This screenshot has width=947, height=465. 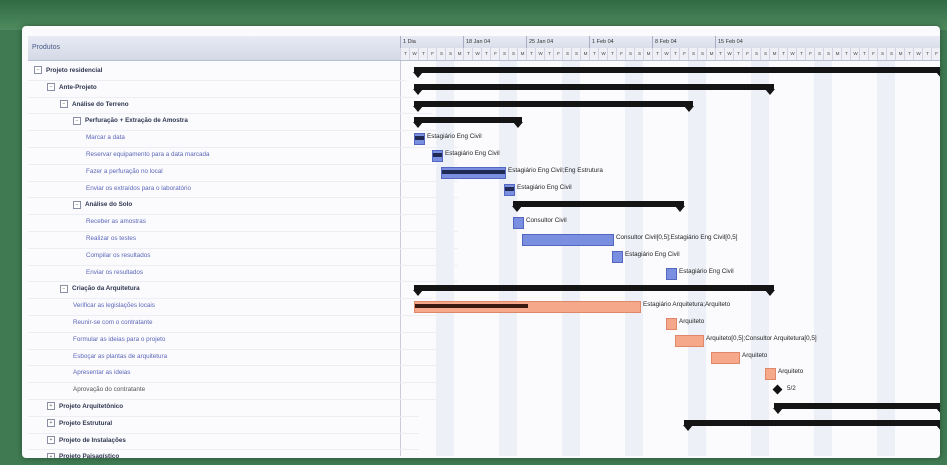 I want to click on resource-label: Consultor Civil, so click(x=546, y=221).